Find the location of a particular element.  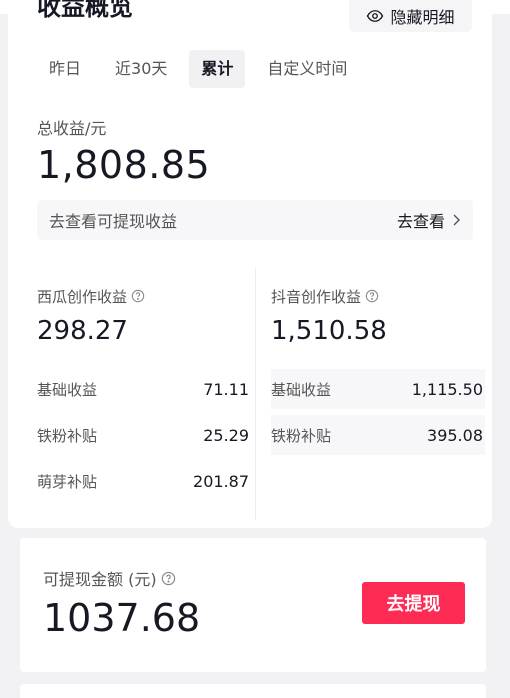

row-value: 1,115.50 is located at coordinates (447, 389).